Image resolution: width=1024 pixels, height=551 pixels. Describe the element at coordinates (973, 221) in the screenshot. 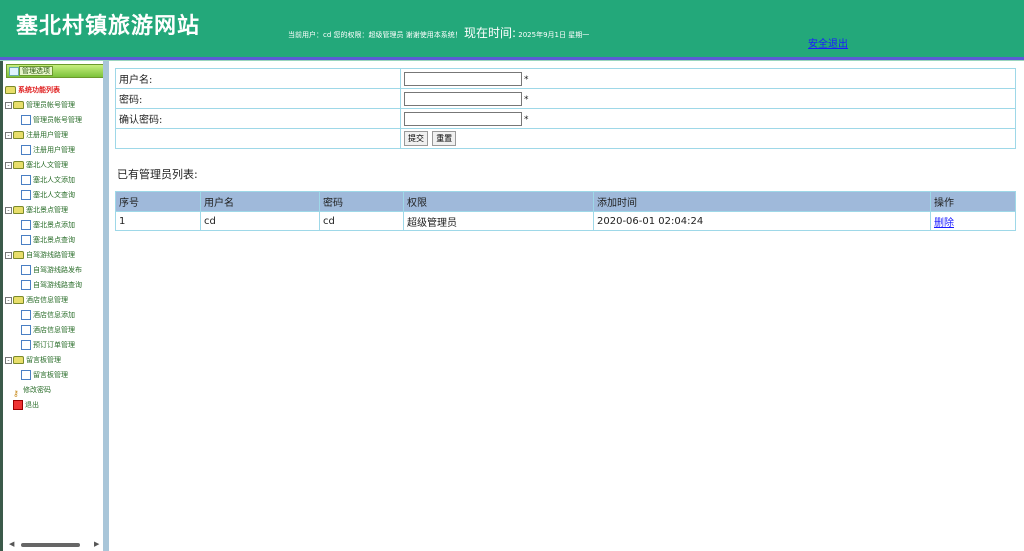

I see `cell-action: 删除` at that location.